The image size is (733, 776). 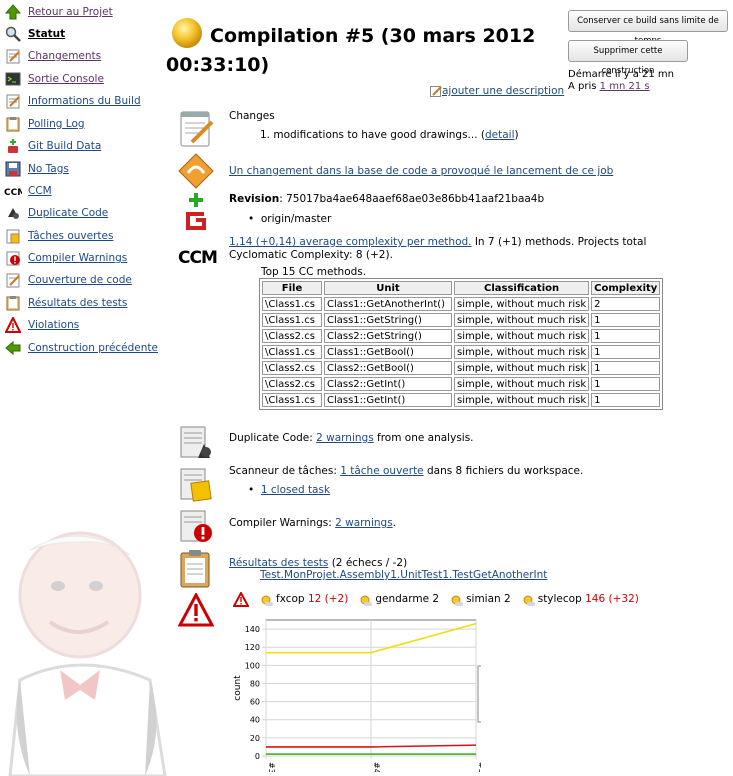 I want to click on sidebar-item-git-build-data: Git Build Data, so click(x=84, y=146).